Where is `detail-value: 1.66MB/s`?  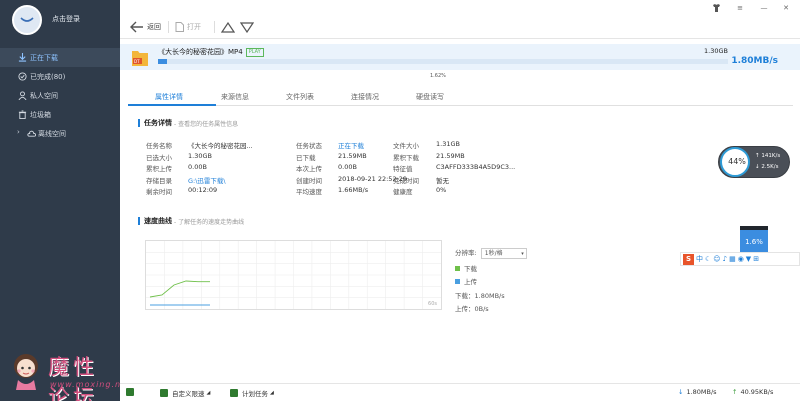 detail-value: 1.66MB/s is located at coordinates (353, 190).